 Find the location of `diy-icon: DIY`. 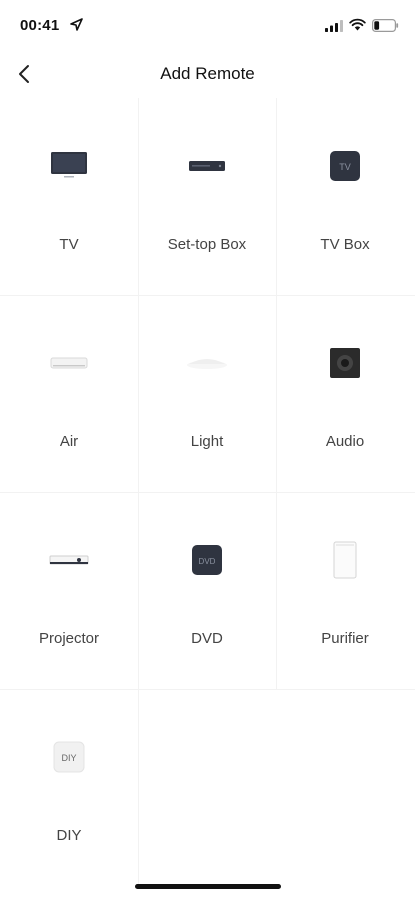

diy-icon: DIY is located at coordinates (69, 757).